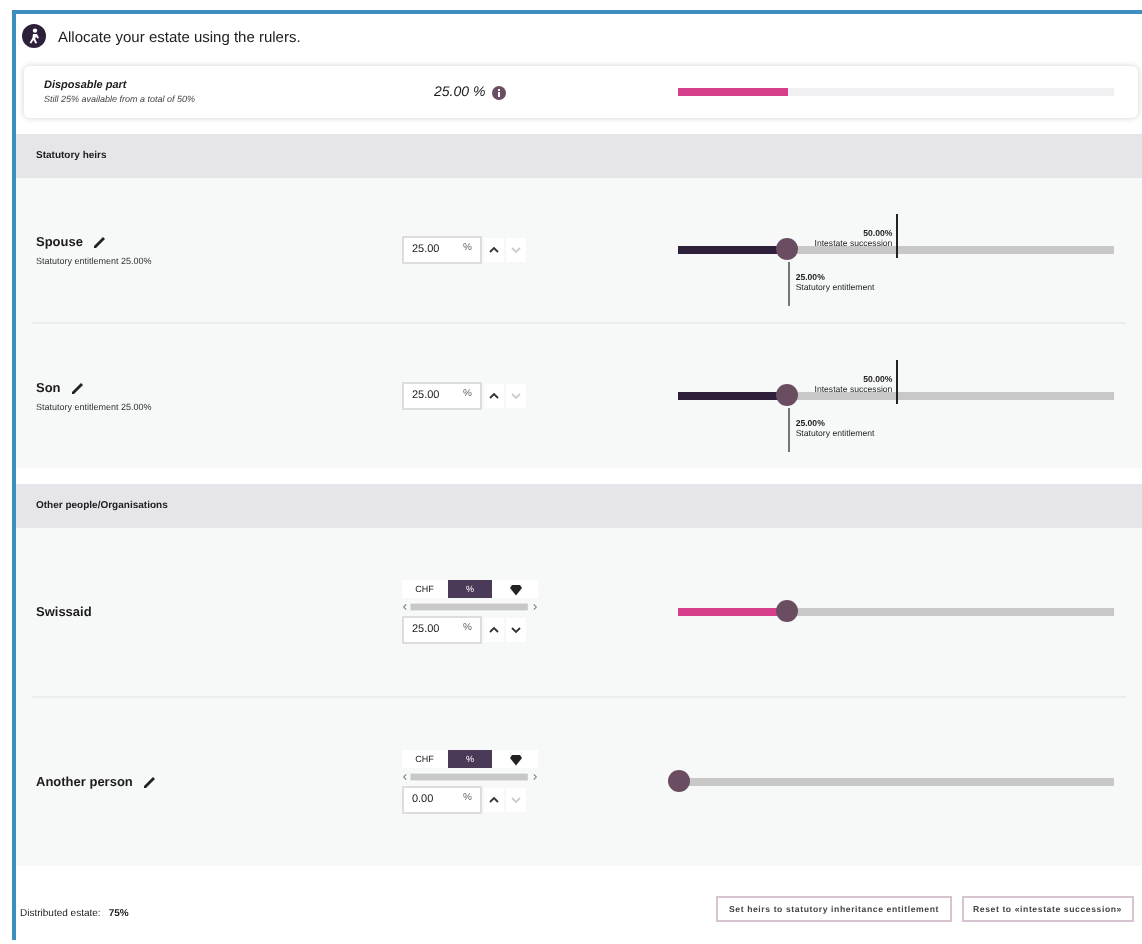  I want to click on info-icon, so click(498, 92).